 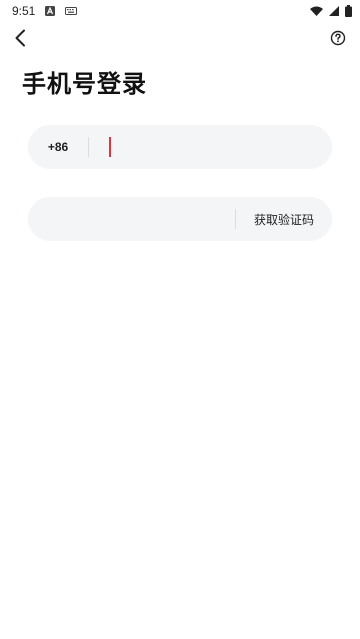 What do you see at coordinates (334, 11) in the screenshot?
I see `signal-icon` at bounding box center [334, 11].